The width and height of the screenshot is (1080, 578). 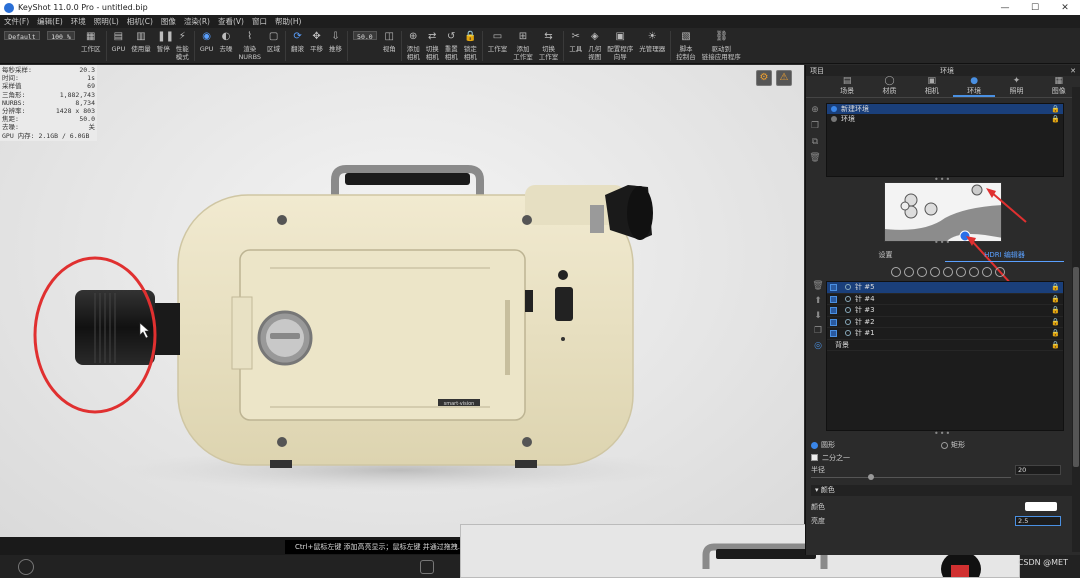 I want to click on toolbar-button-pan: ✥ 平移, so click(x=316, y=42).